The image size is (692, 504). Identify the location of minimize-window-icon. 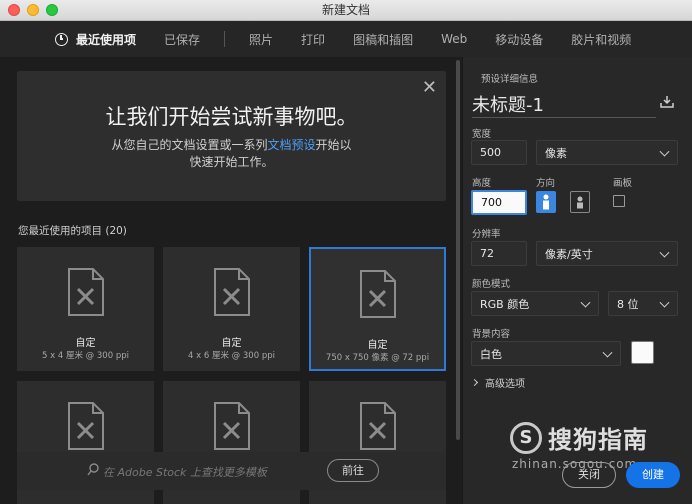
(33, 10).